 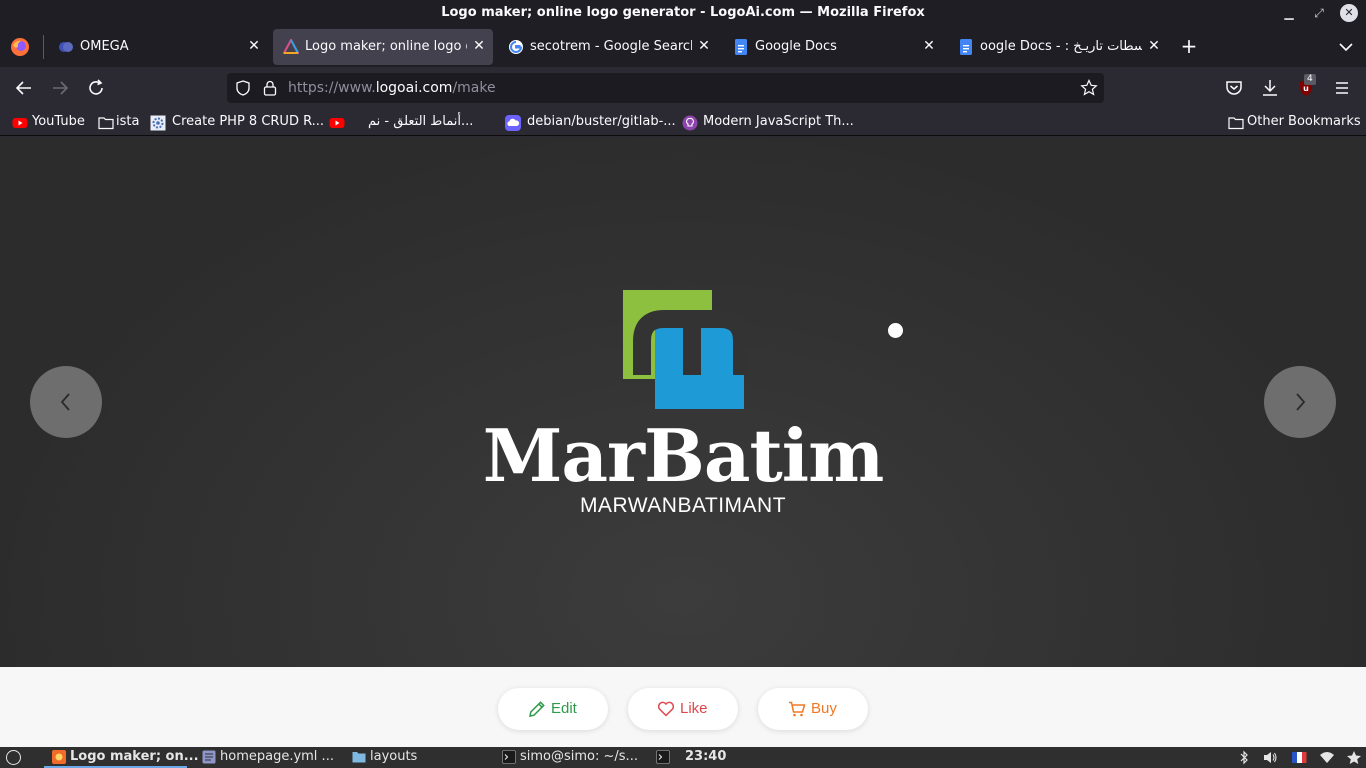 What do you see at coordinates (58, 121) in the screenshot?
I see `bookmark-label: YouTube` at bounding box center [58, 121].